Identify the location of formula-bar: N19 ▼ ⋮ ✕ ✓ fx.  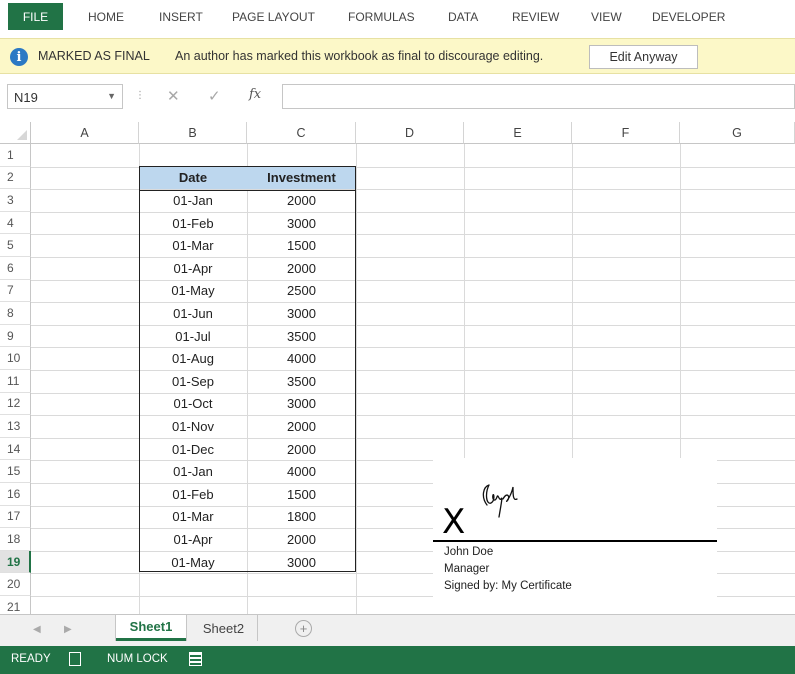
(397, 97).